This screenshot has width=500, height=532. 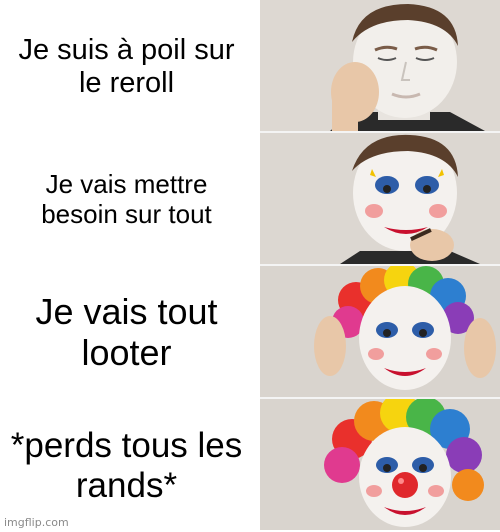 I want to click on imgflip-watermark: imgflip.com, so click(x=36, y=522).